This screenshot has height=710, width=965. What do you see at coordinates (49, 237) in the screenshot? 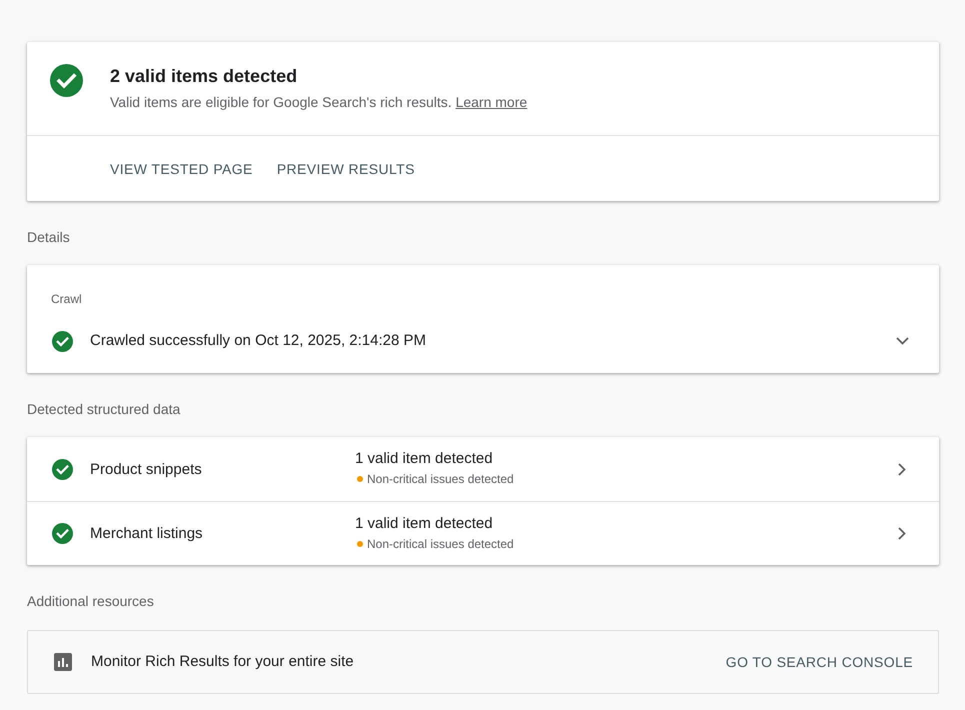
I see `section-heading: Details` at bounding box center [49, 237].